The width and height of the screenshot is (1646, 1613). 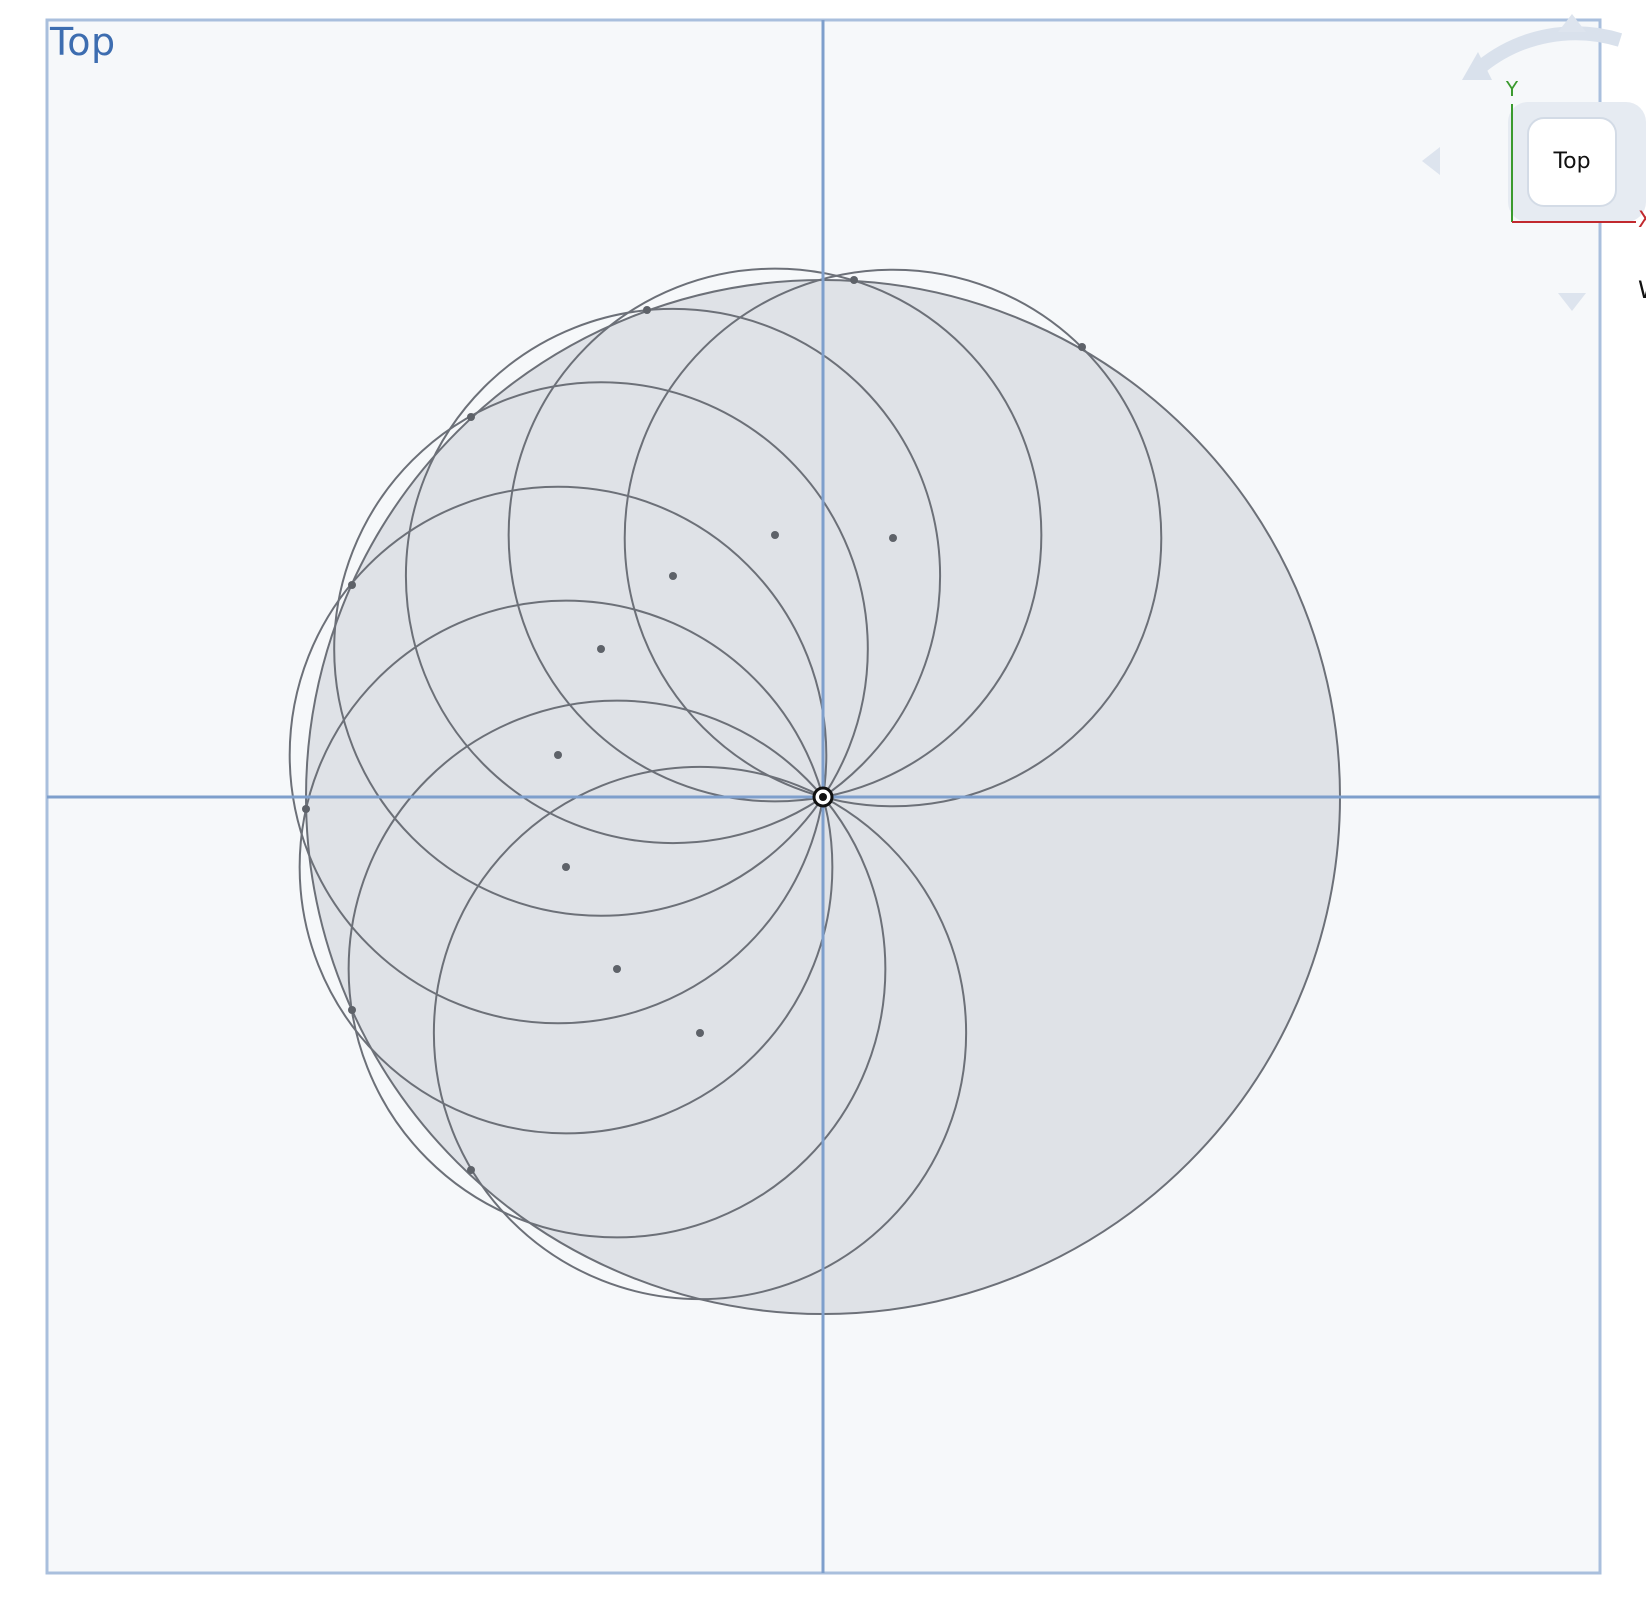 I want to click on axis-y-label: Y, so click(x=1512, y=89).